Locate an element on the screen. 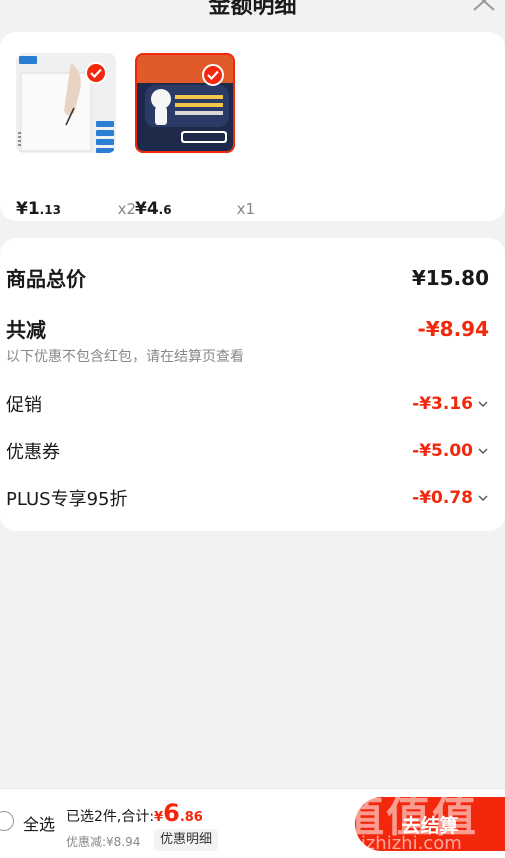 The height and width of the screenshot is (858, 505). discount-note: 以下优惠不包含红包，请在结算页查看 is located at coordinates (125, 357).